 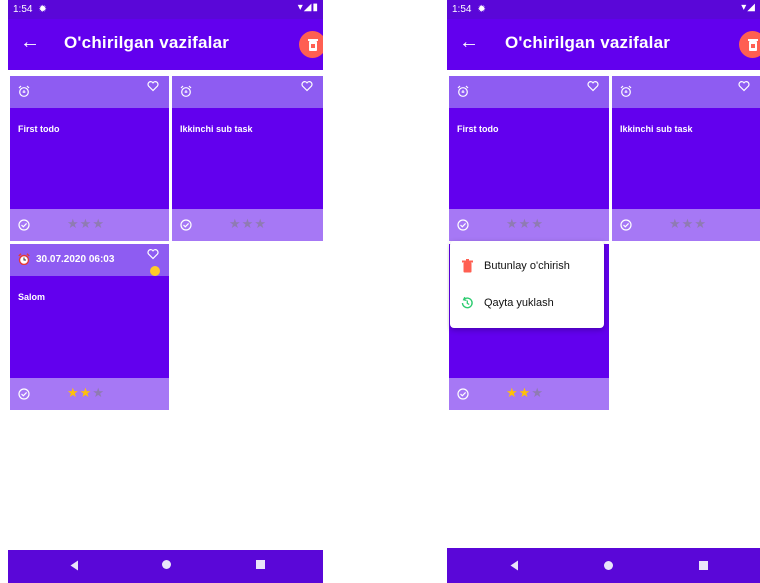 What do you see at coordinates (748, 7) in the screenshot?
I see `signal-icon: ▾◢` at bounding box center [748, 7].